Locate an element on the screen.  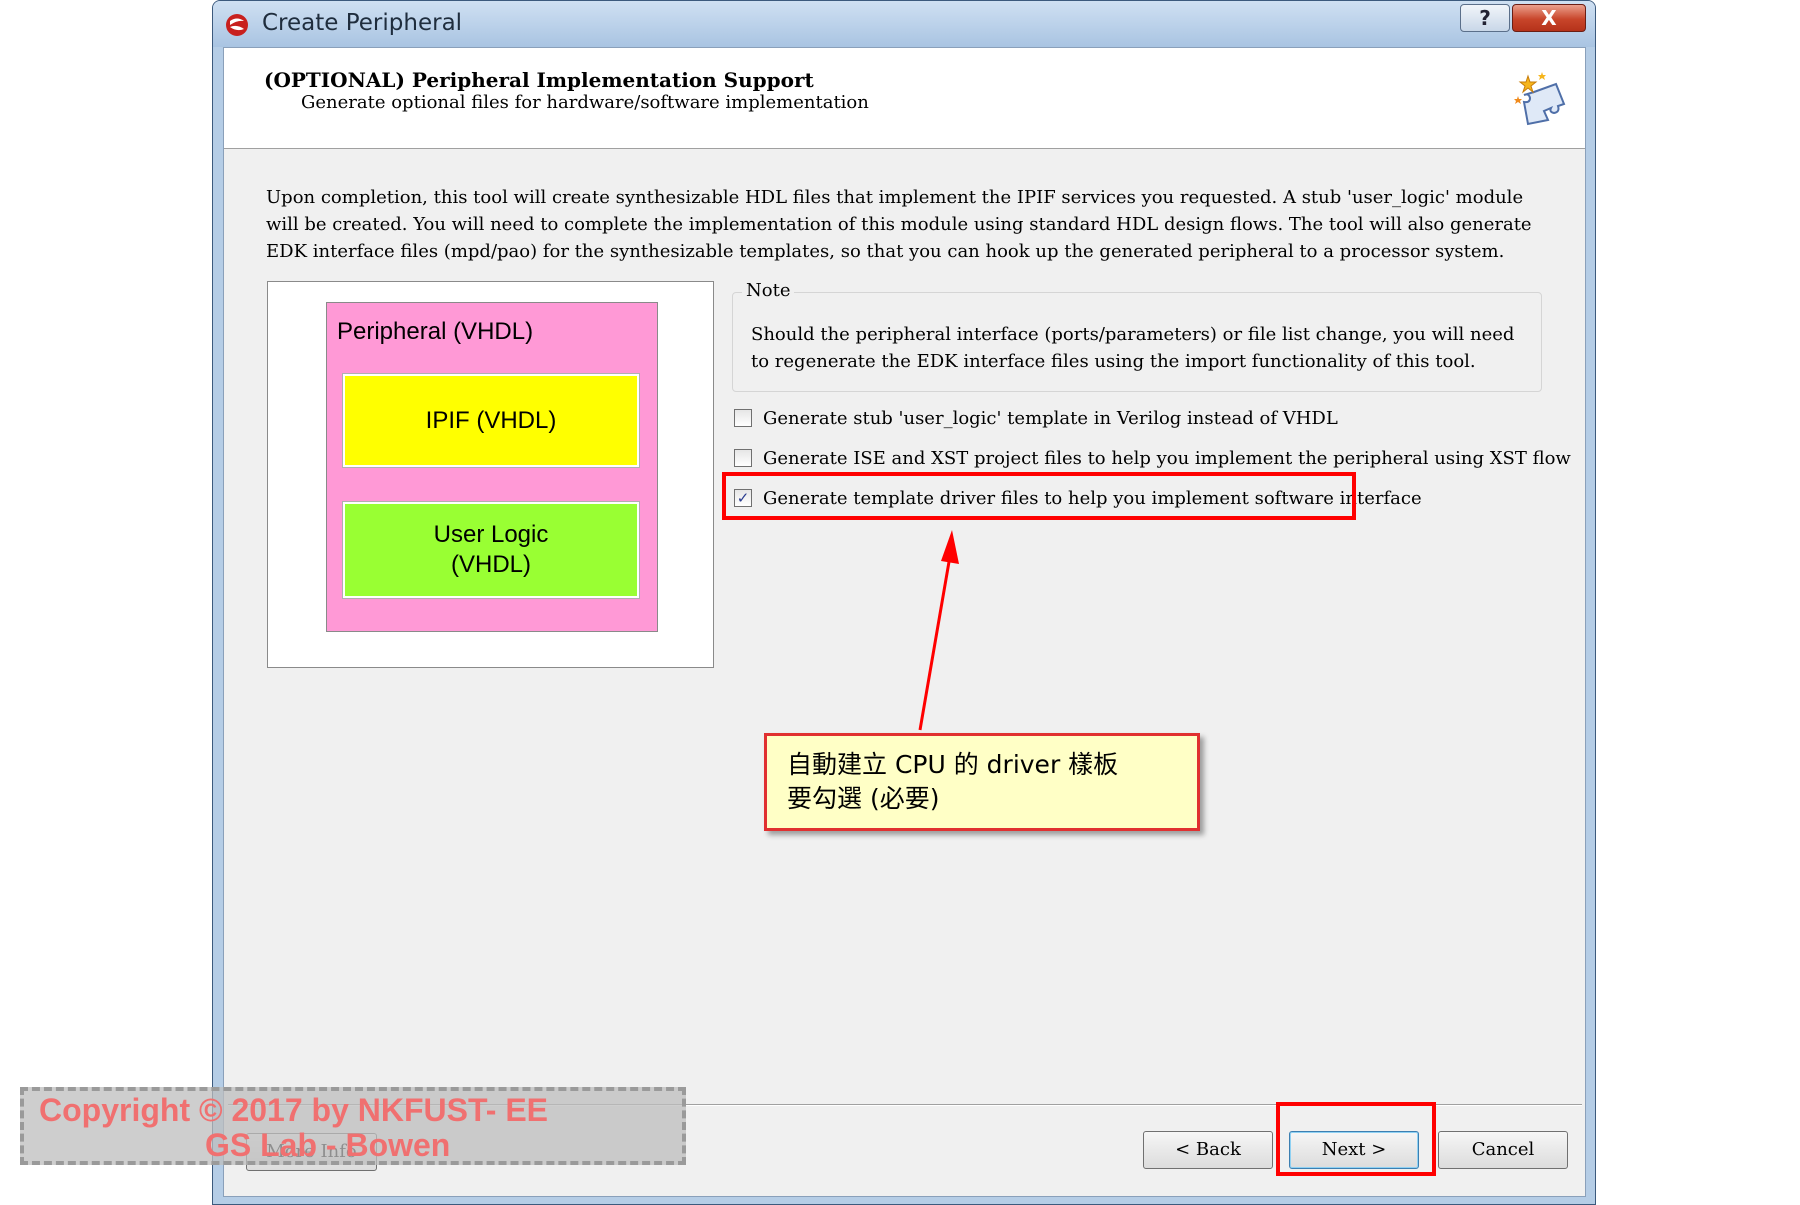
annotation-arrow is located at coordinates (938, 630).